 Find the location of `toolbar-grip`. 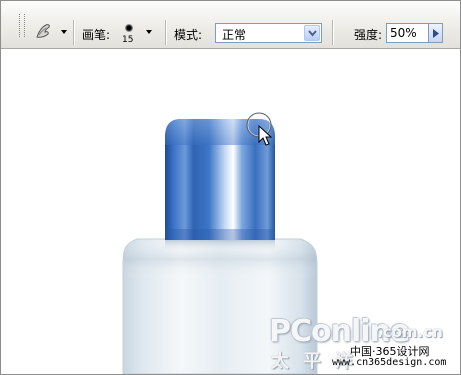

toolbar-grip is located at coordinates (22, 25).